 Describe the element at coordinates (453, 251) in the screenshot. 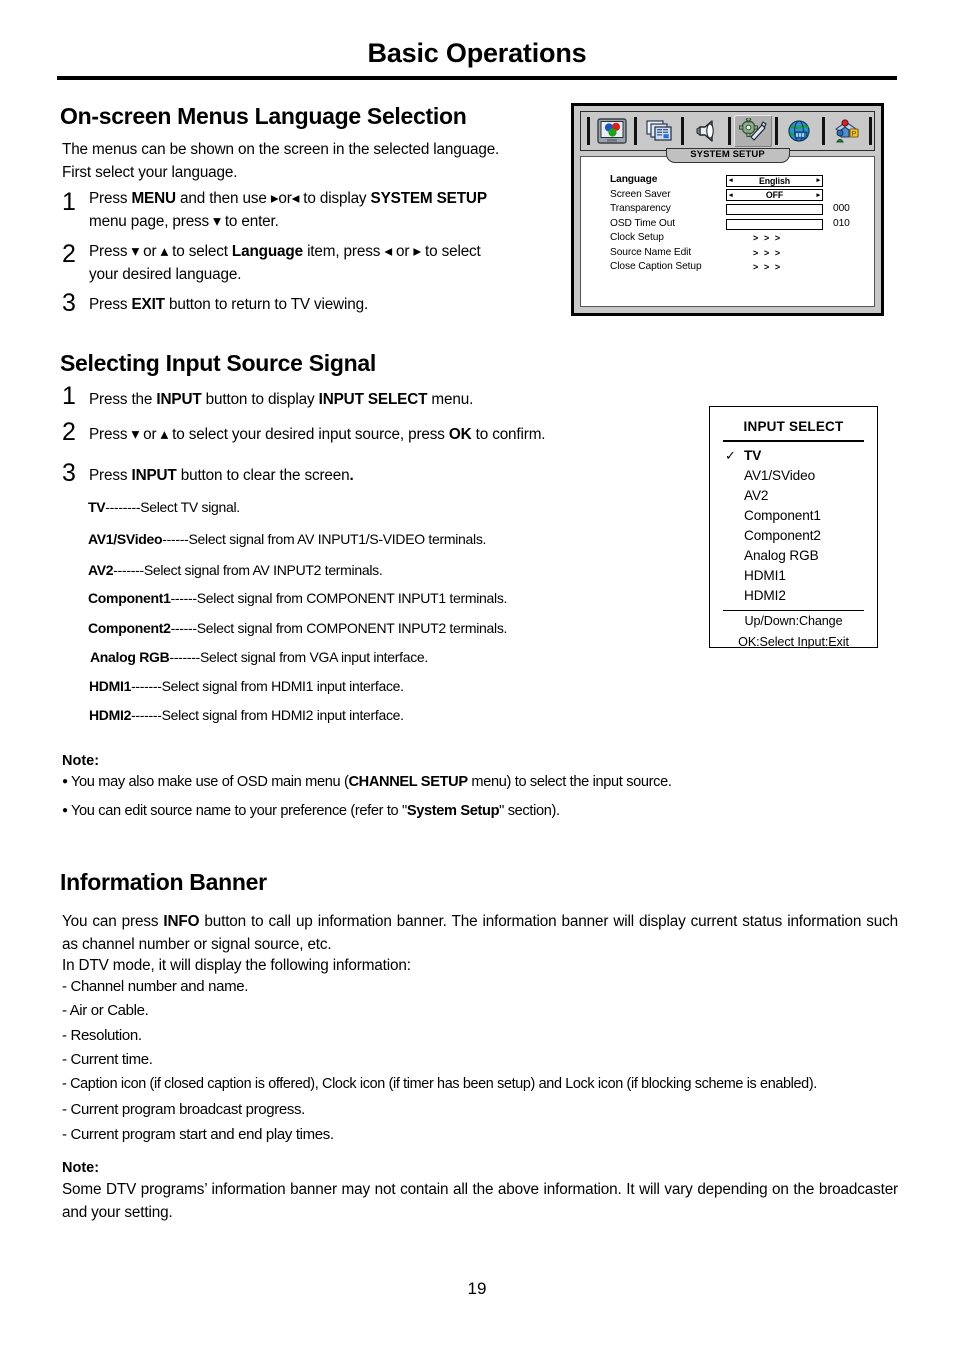

I see `step2-text-d: to select` at that location.